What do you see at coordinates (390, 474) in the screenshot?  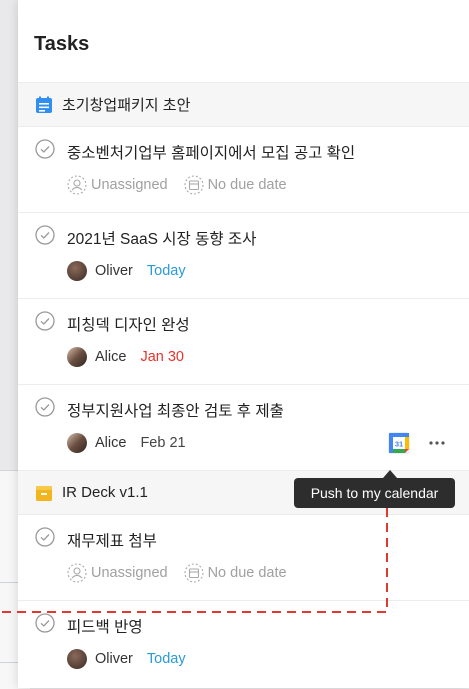 I see `tooltip-arrow` at bounding box center [390, 474].